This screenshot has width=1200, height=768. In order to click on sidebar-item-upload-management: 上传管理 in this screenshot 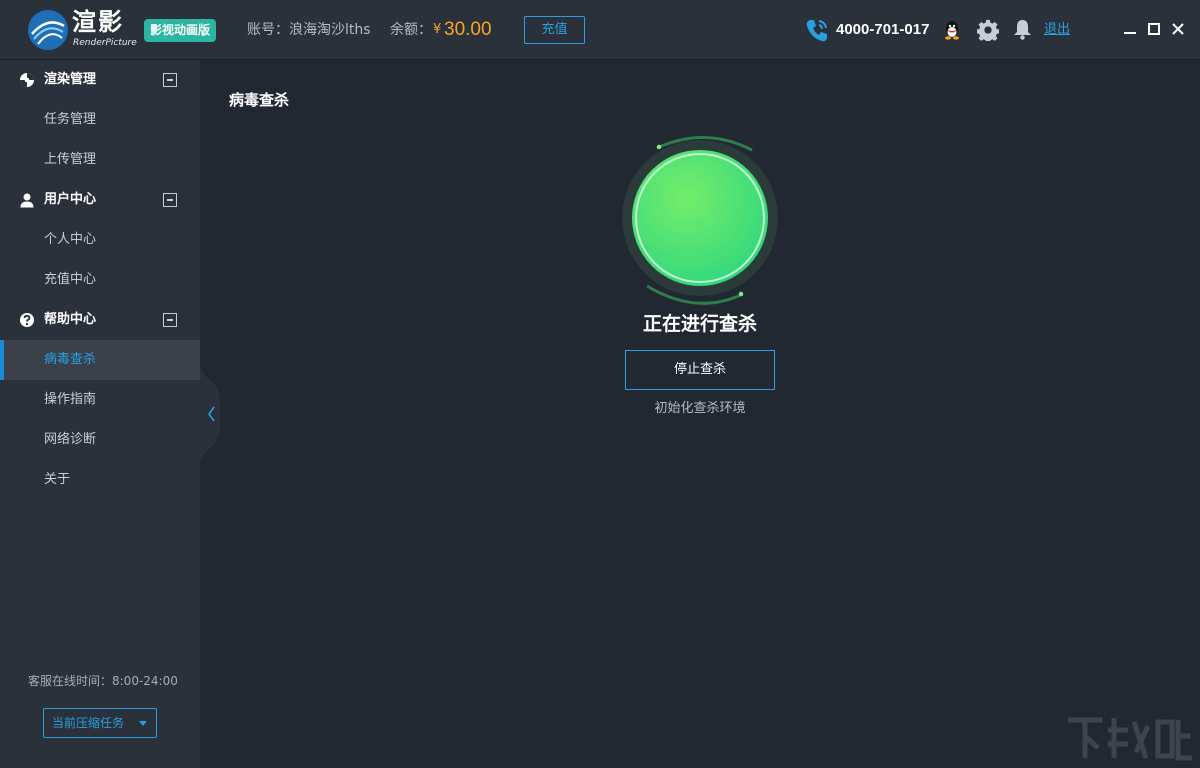, I will do `click(100, 160)`.